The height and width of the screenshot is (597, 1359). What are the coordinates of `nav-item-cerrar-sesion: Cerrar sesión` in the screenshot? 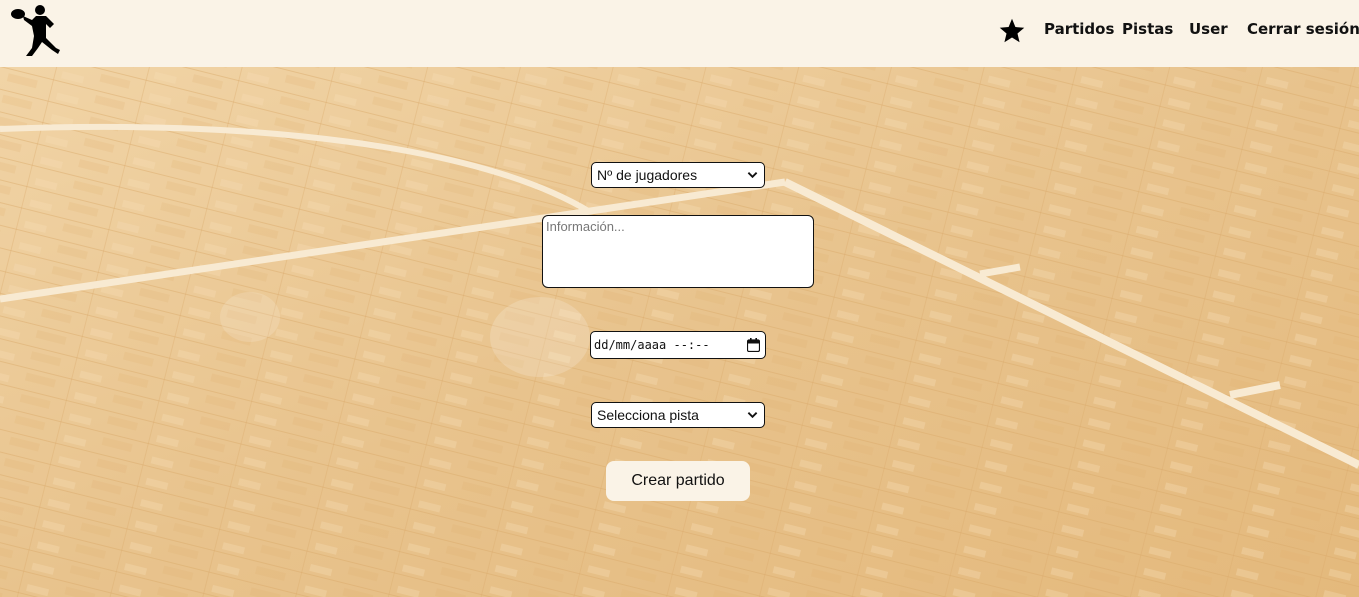 It's located at (1303, 29).